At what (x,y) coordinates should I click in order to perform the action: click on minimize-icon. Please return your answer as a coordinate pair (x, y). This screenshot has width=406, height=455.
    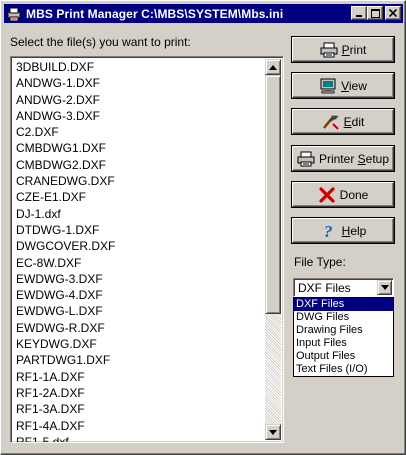
    Looking at the image, I should click on (359, 16).